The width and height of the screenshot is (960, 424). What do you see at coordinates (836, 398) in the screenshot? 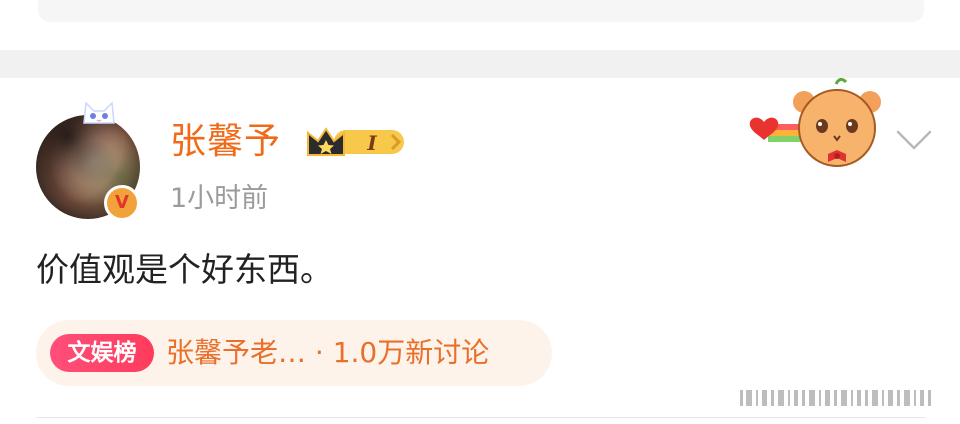
I see `barcode-watermark-icon` at bounding box center [836, 398].